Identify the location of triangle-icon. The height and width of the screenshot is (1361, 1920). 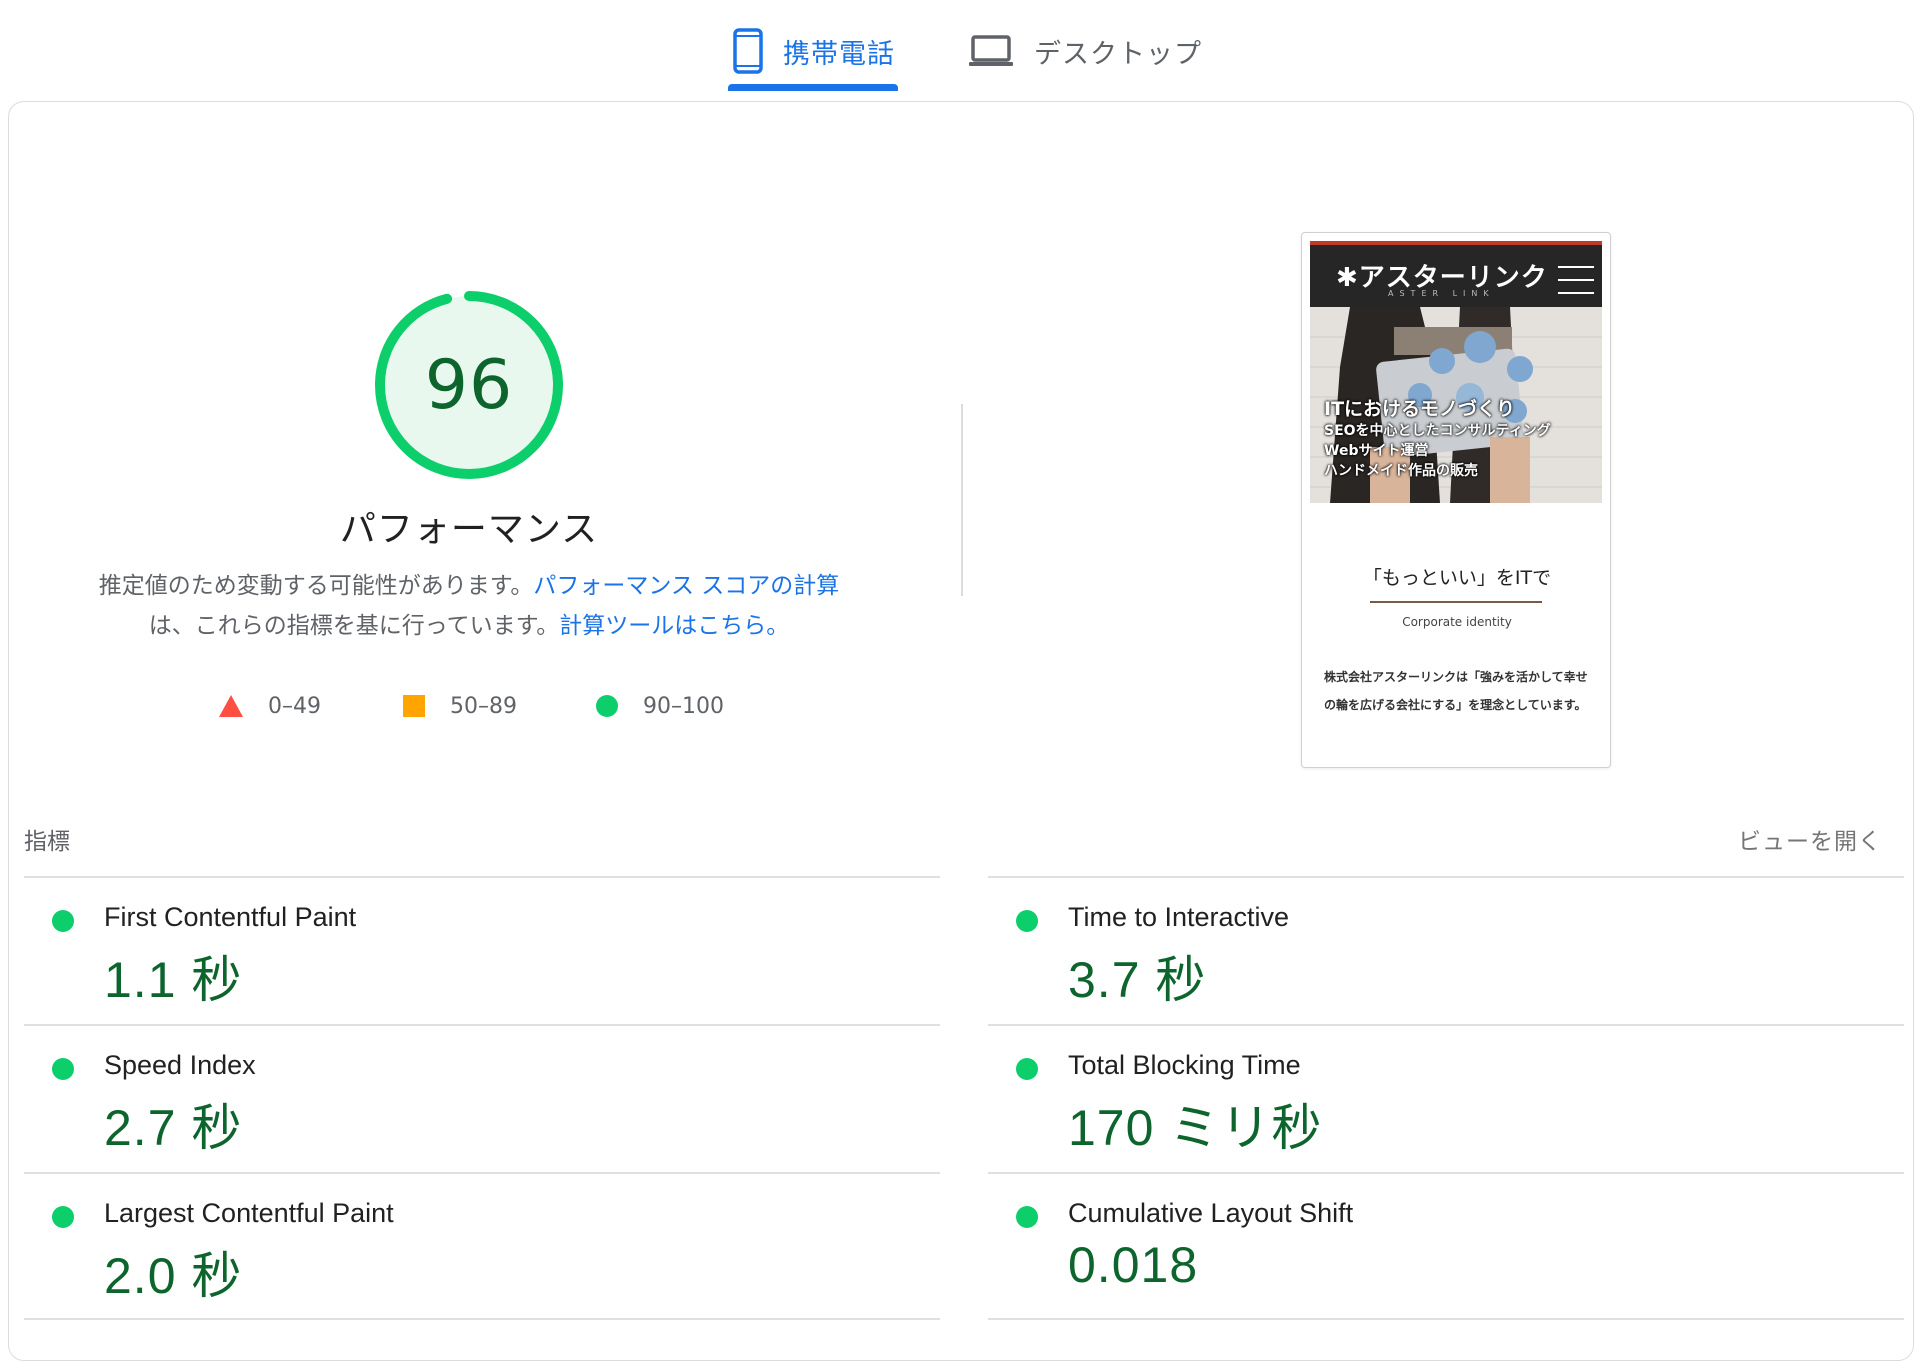
(231, 706).